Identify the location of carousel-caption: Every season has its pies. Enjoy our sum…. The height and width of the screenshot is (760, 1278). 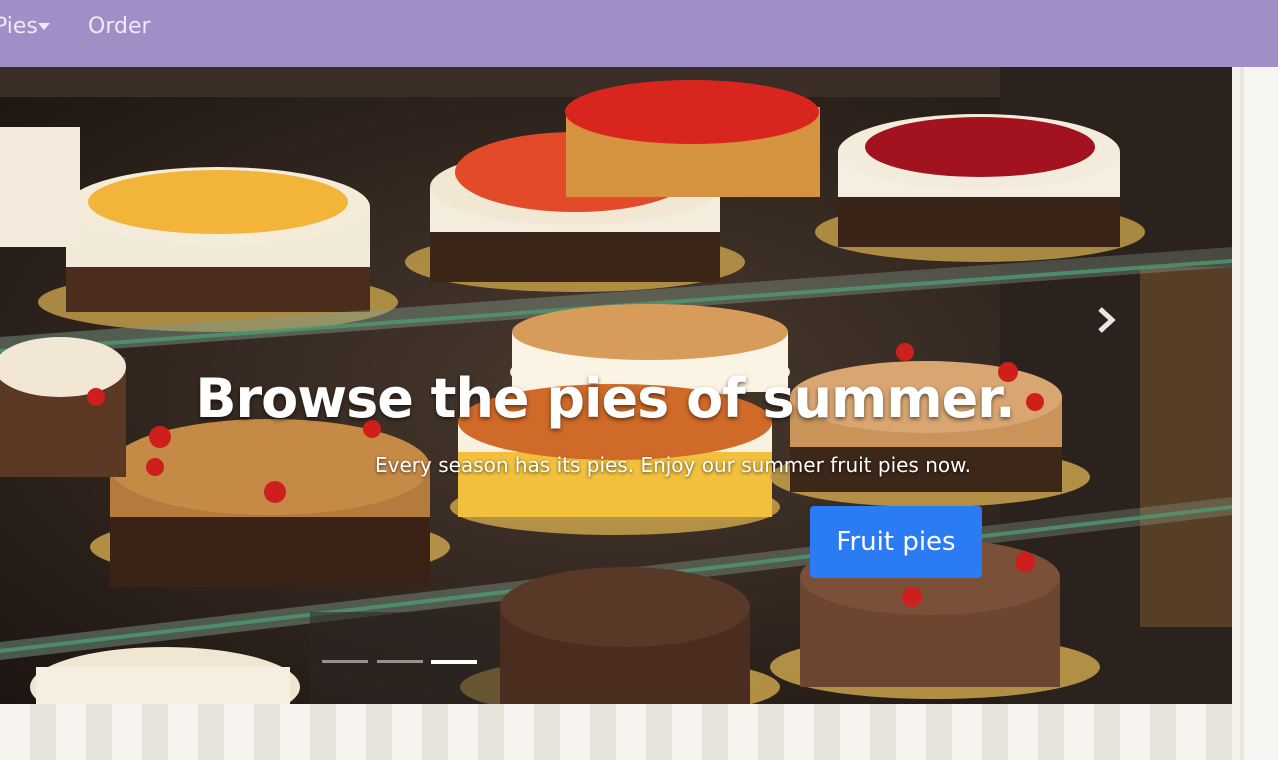
(673, 465).